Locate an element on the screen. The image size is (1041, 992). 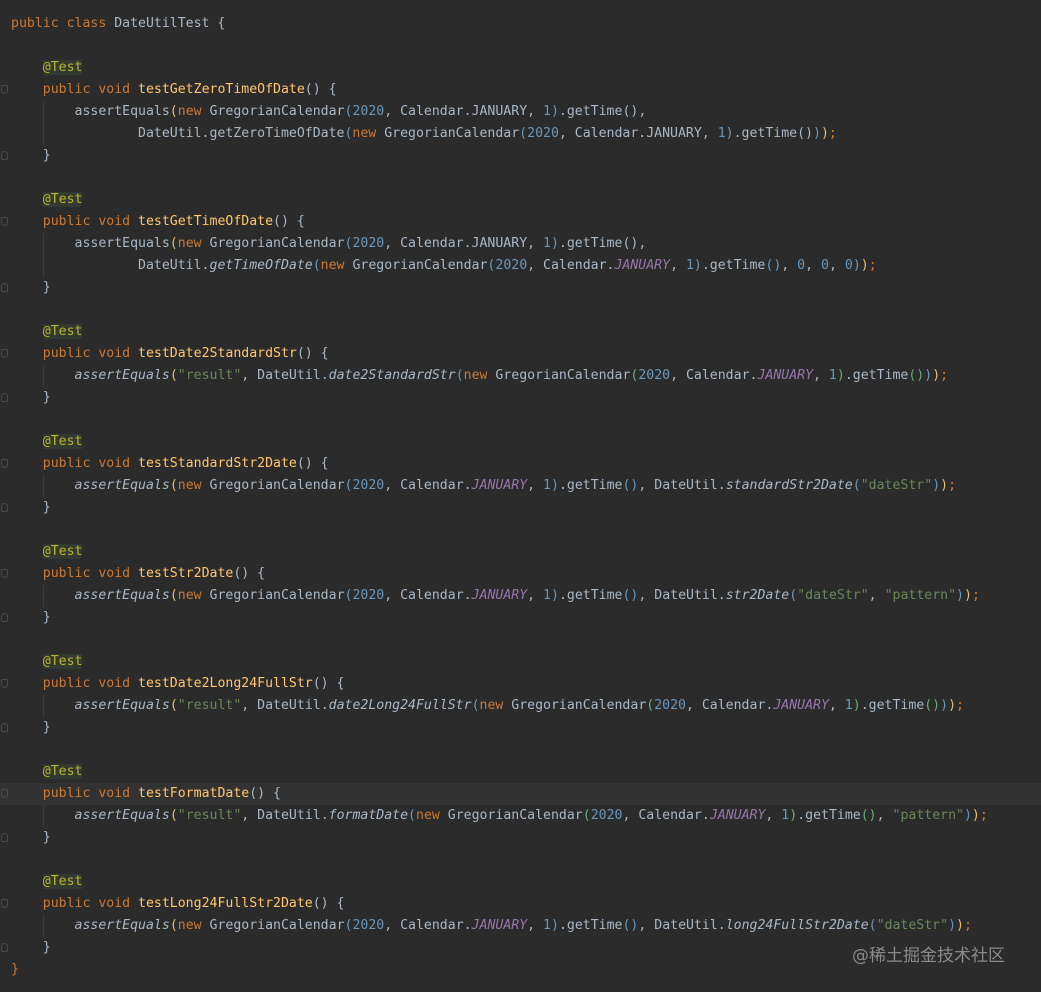
code-line: public void testDate2Long24FullStr() { is located at coordinates (520, 684).